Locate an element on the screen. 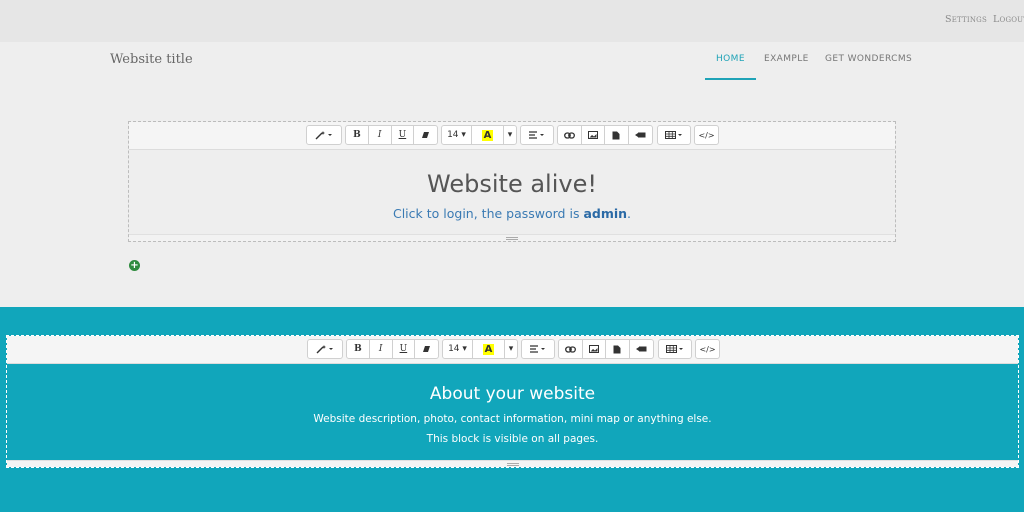  subtitle-period: . is located at coordinates (629, 213).